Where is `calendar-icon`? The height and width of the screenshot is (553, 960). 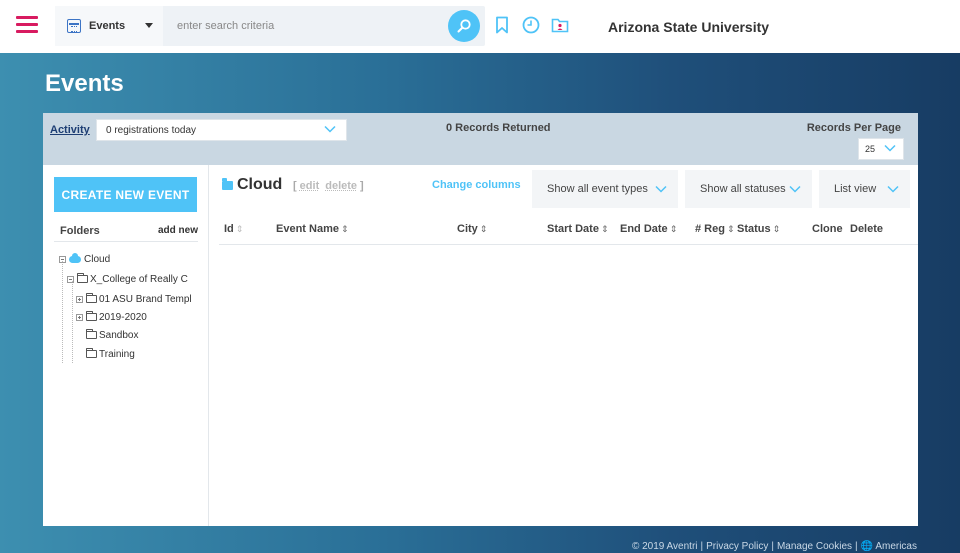 calendar-icon is located at coordinates (74, 26).